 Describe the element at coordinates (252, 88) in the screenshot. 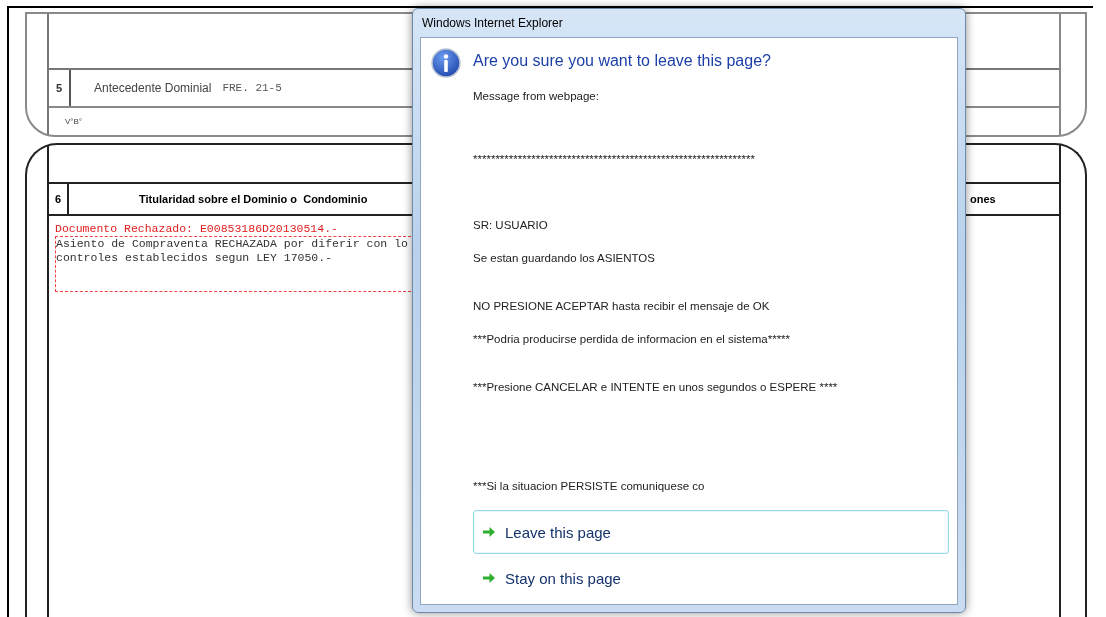

I see `section-value: FRE. 21-5` at that location.